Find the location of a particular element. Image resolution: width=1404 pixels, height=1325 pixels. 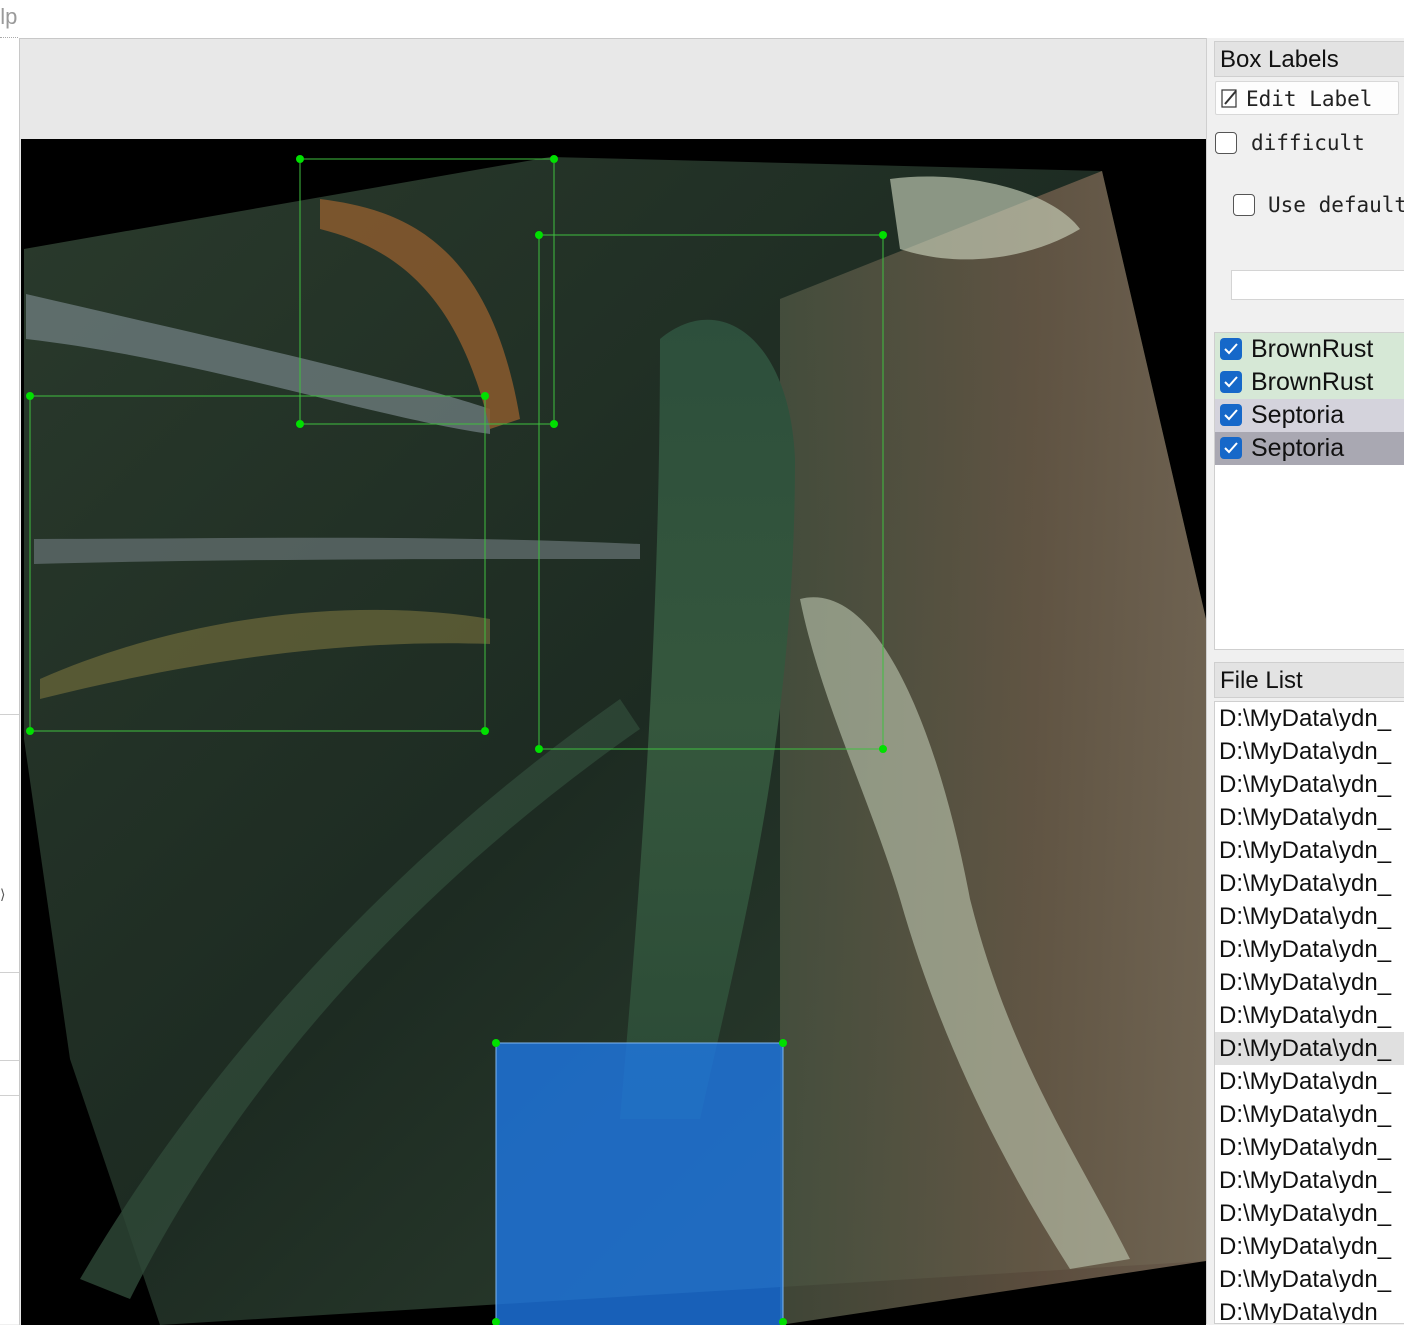

menu-bar: elp is located at coordinates (702, 19).